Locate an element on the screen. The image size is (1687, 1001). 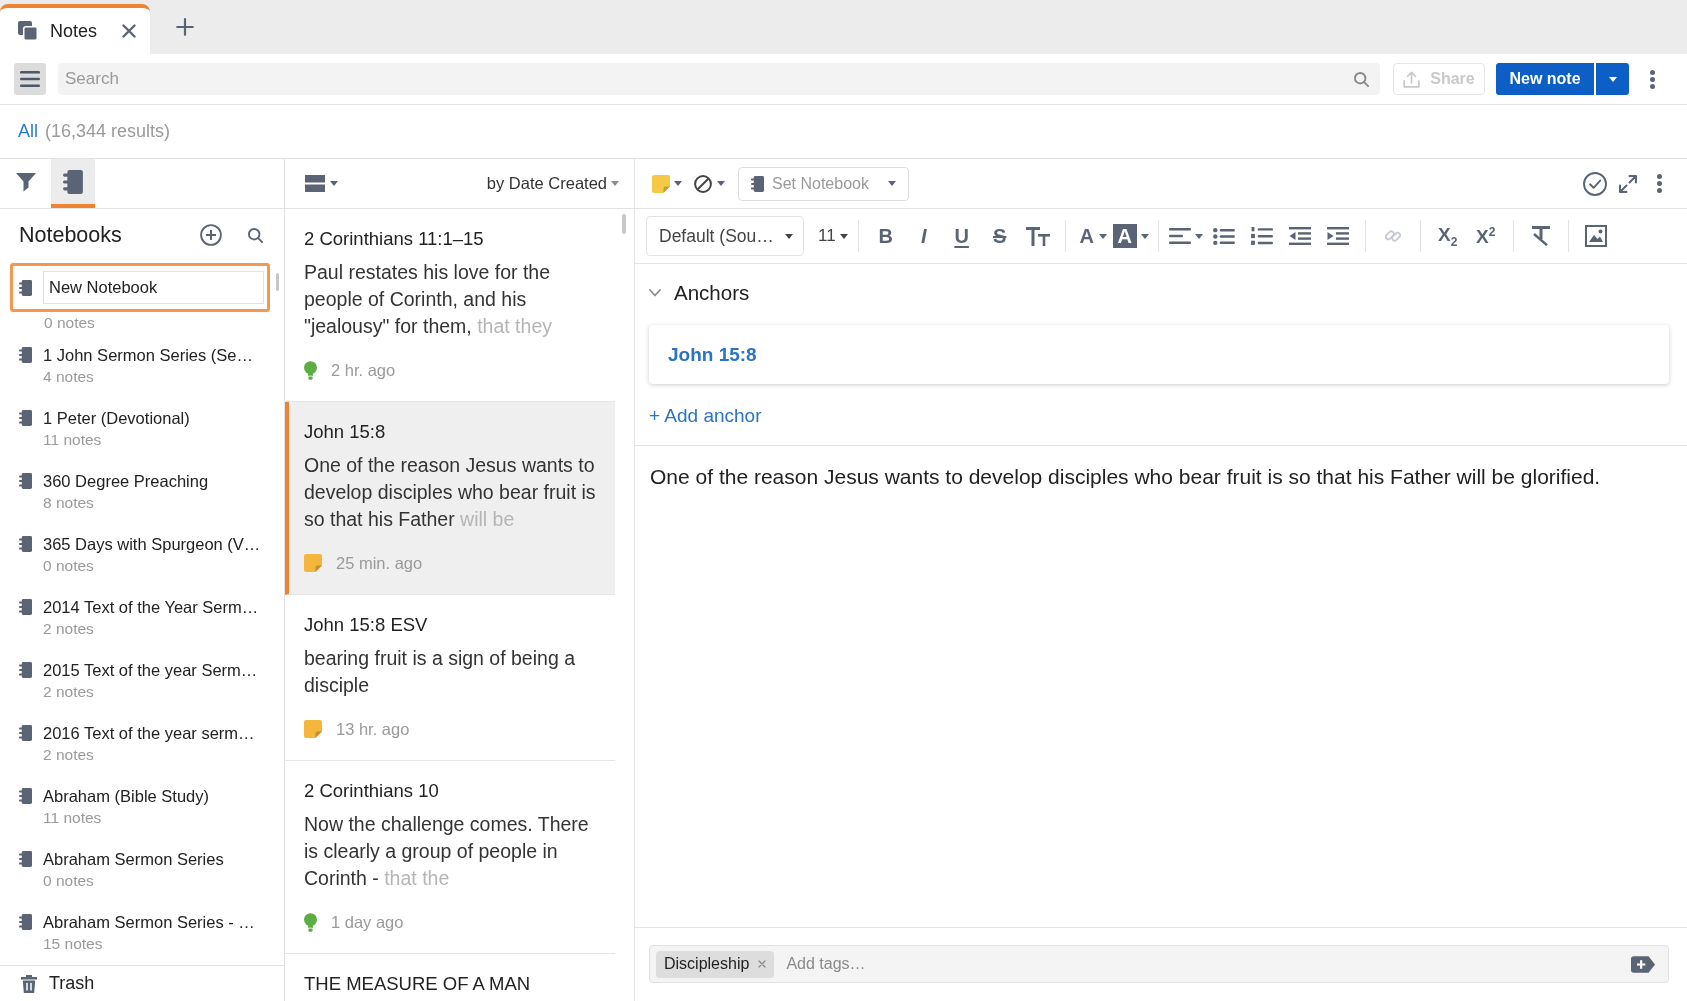
note-item: John 15:8 One of the reason Jesus wants to develop disciples who bear fruit is so that his Father will be 25 min. ago is located at coordinates (450, 498).